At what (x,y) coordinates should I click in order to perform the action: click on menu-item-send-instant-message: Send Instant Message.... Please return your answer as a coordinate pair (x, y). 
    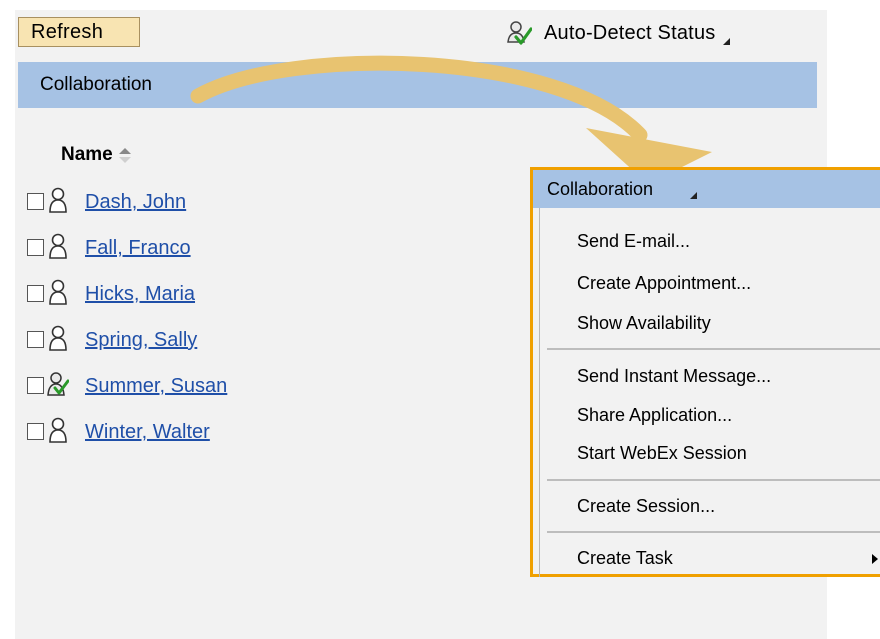
    Looking at the image, I should click on (674, 376).